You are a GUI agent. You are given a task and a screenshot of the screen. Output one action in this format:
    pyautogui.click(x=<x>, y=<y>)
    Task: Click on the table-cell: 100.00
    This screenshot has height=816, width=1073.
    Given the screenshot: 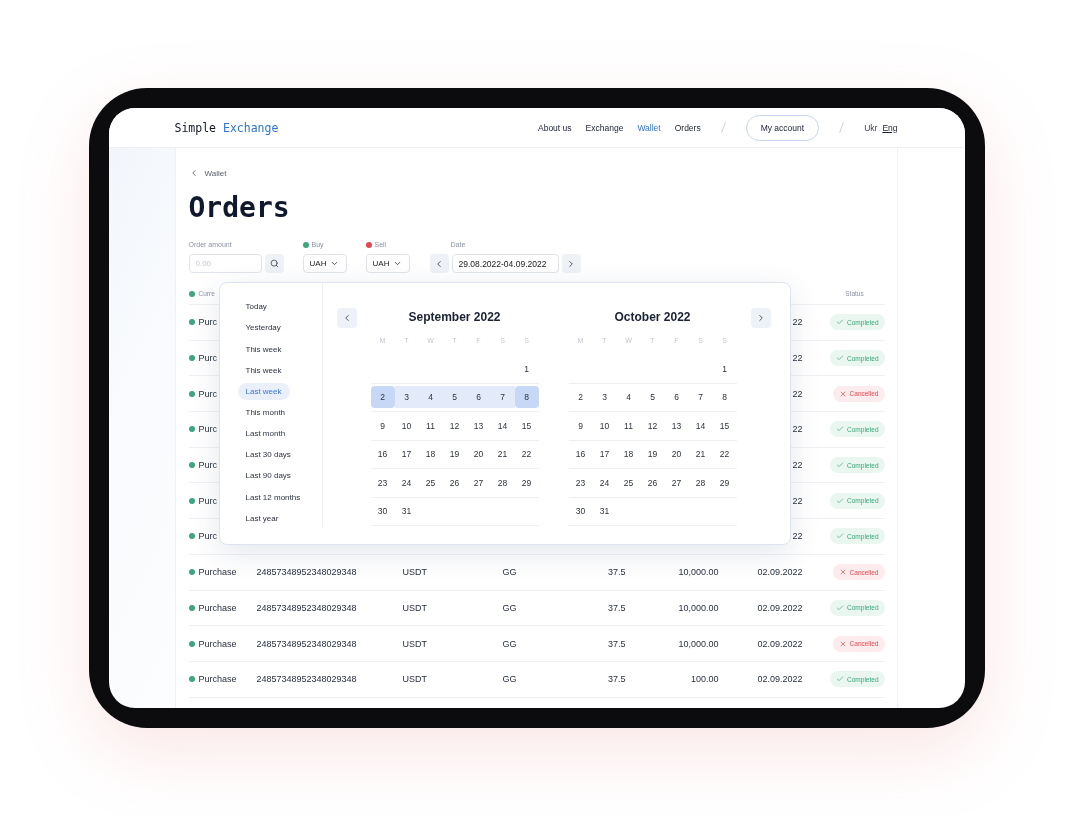 What is the action you would take?
    pyautogui.click(x=704, y=679)
    